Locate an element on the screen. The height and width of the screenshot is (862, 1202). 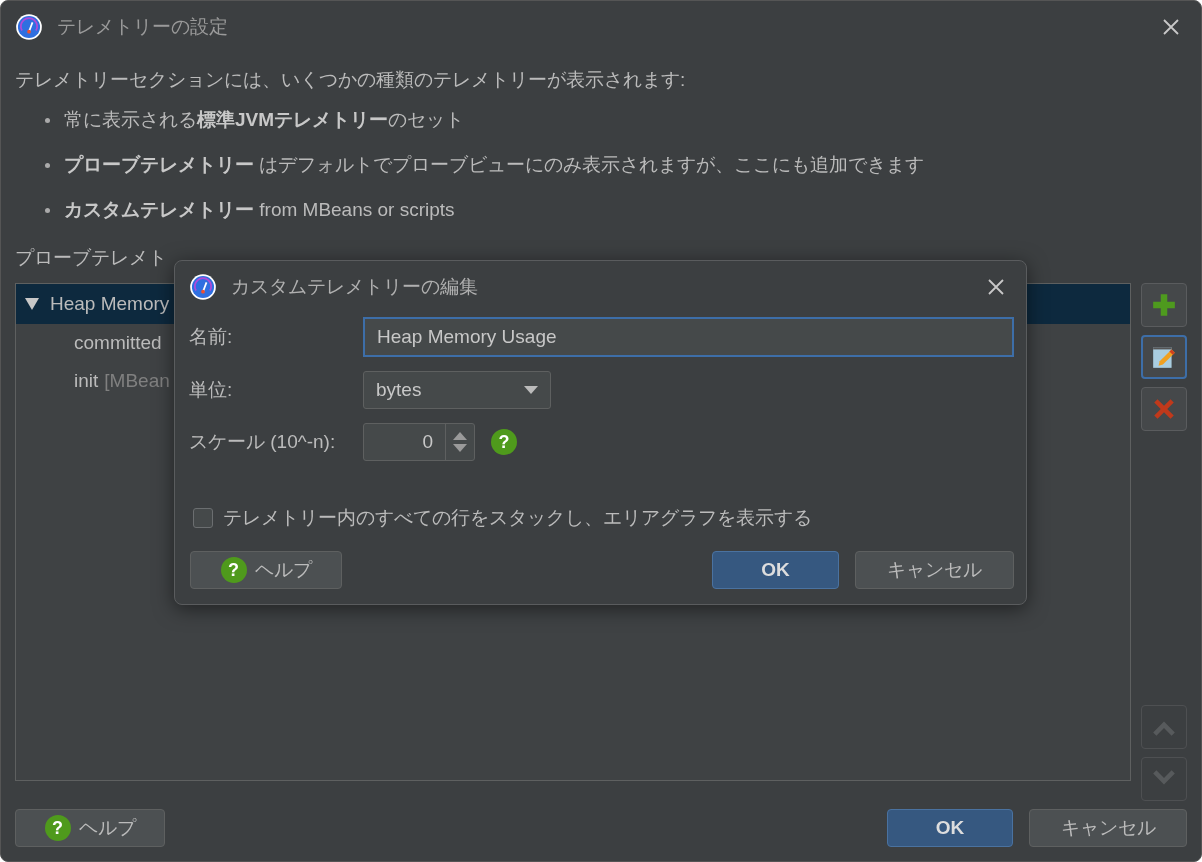
plus-icon is located at coordinates (1164, 305).